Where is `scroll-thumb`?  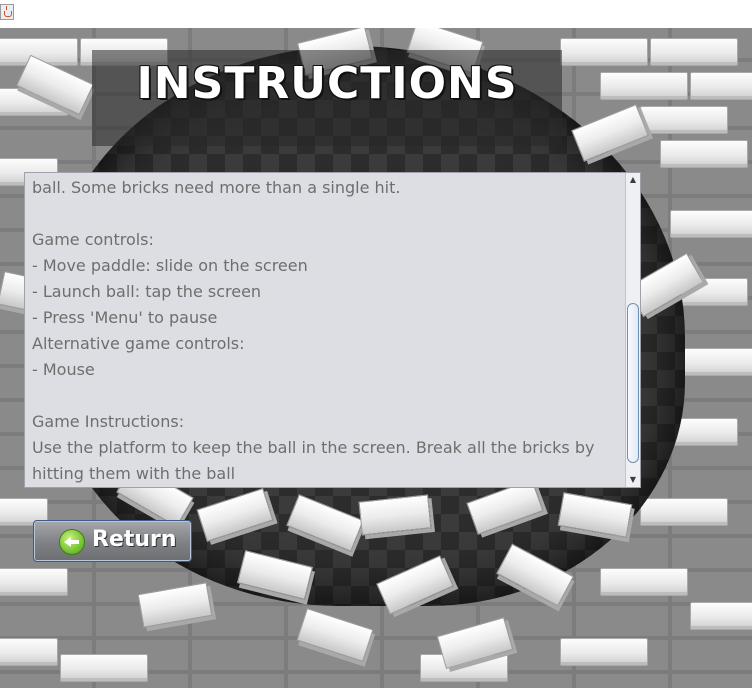 scroll-thumb is located at coordinates (633, 383).